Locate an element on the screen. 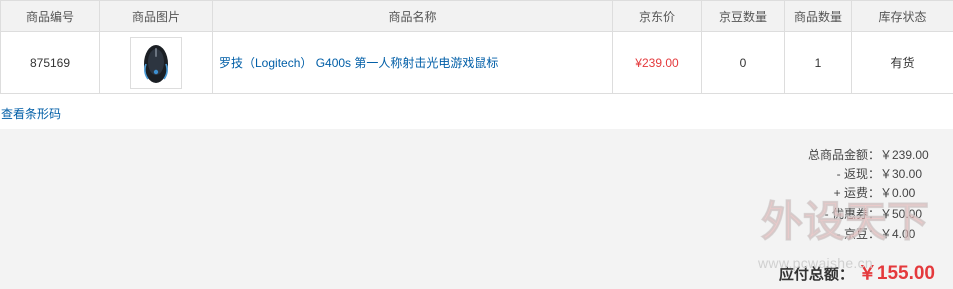 Image resolution: width=953 pixels, height=289 pixels. col-header-item-name: 商品名称 is located at coordinates (412, 16).